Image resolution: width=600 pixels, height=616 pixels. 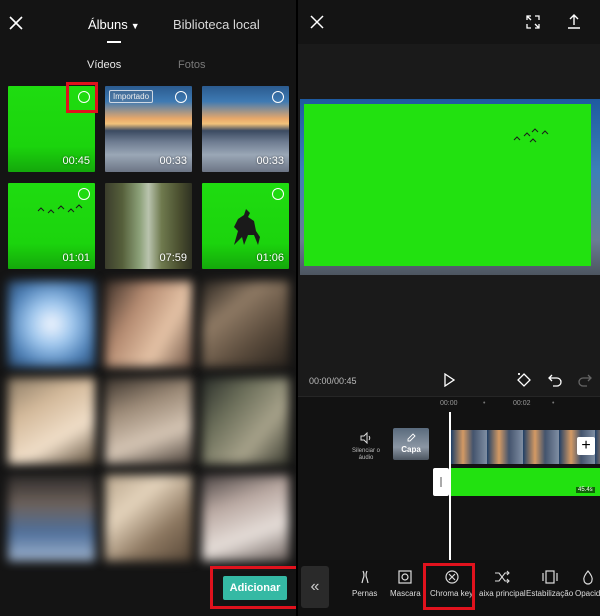 I want to click on preview-chroma-layer, so click(x=447, y=185).